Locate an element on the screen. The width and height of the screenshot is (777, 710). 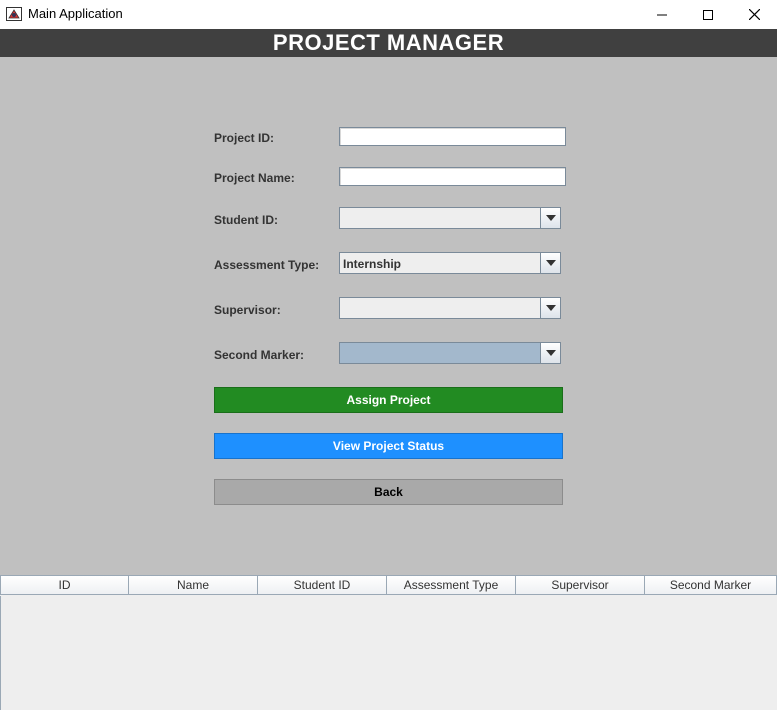
assessment-type-label: Assessment Type: is located at coordinates (267, 265).